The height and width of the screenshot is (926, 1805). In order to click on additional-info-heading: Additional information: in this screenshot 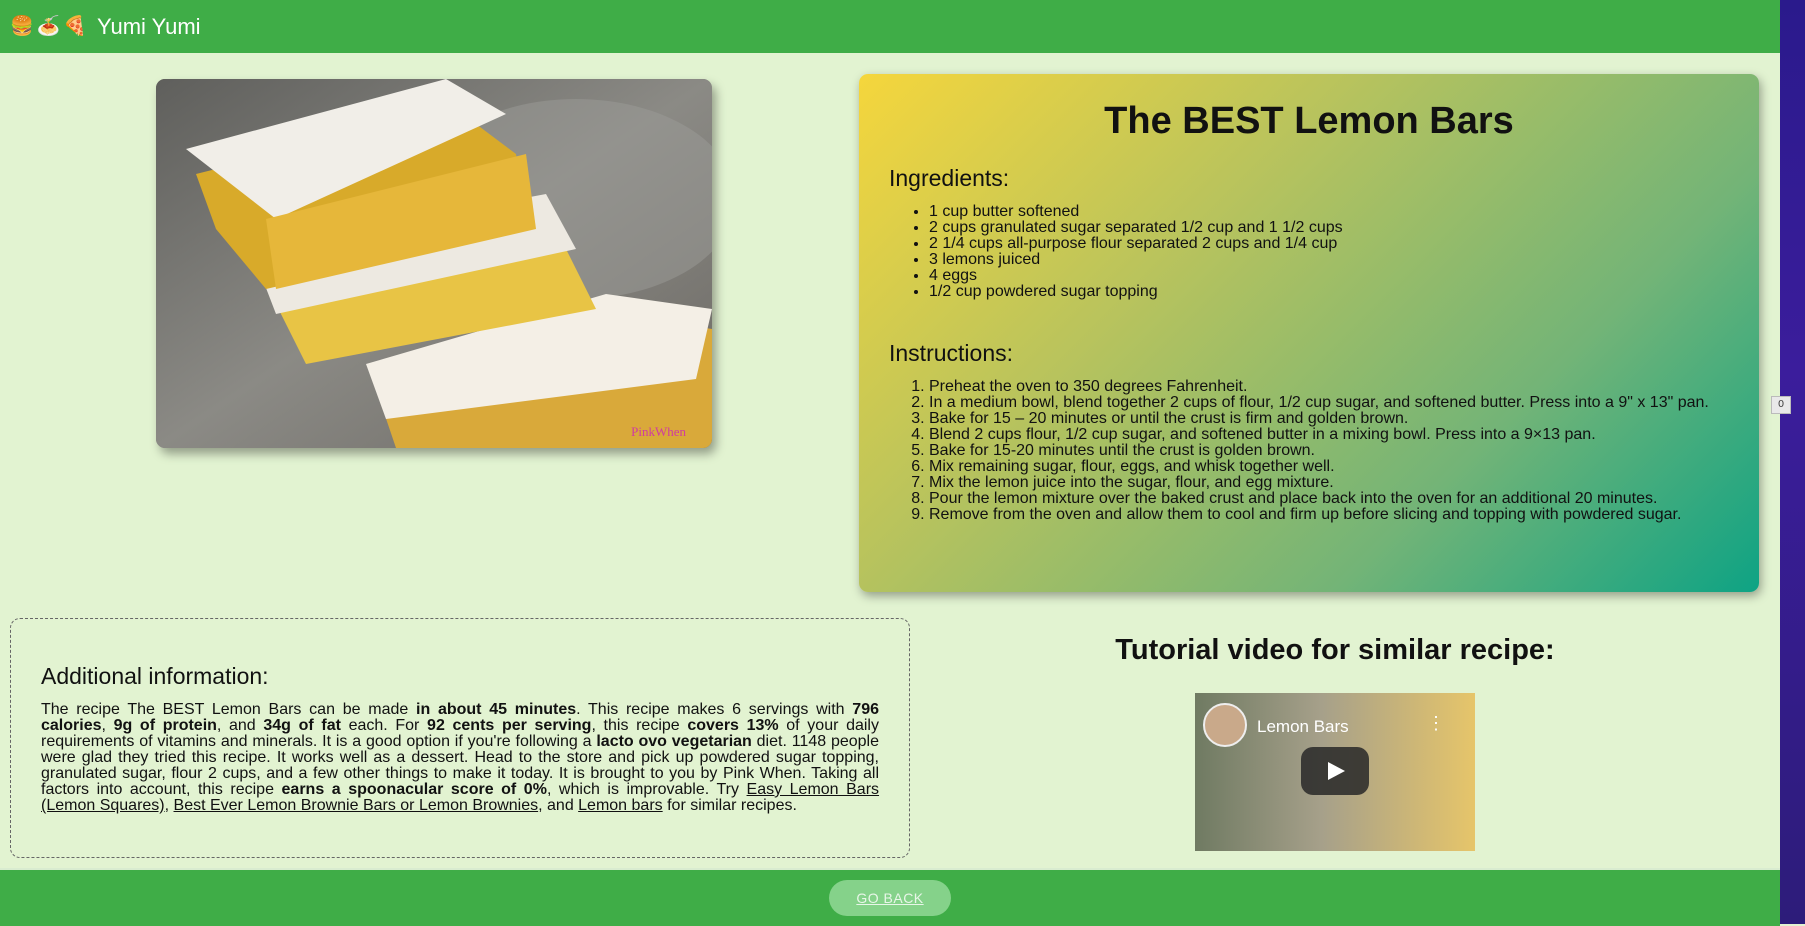, I will do `click(155, 676)`.